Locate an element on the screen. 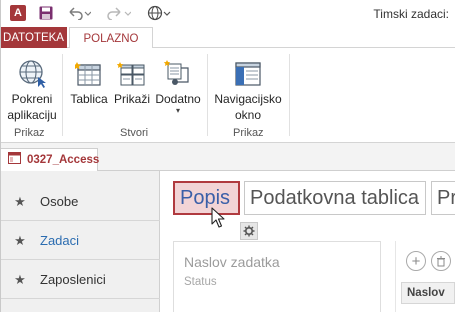 Image resolution: width=455 pixels, height=312 pixels. views-icon is located at coordinates (132, 71).